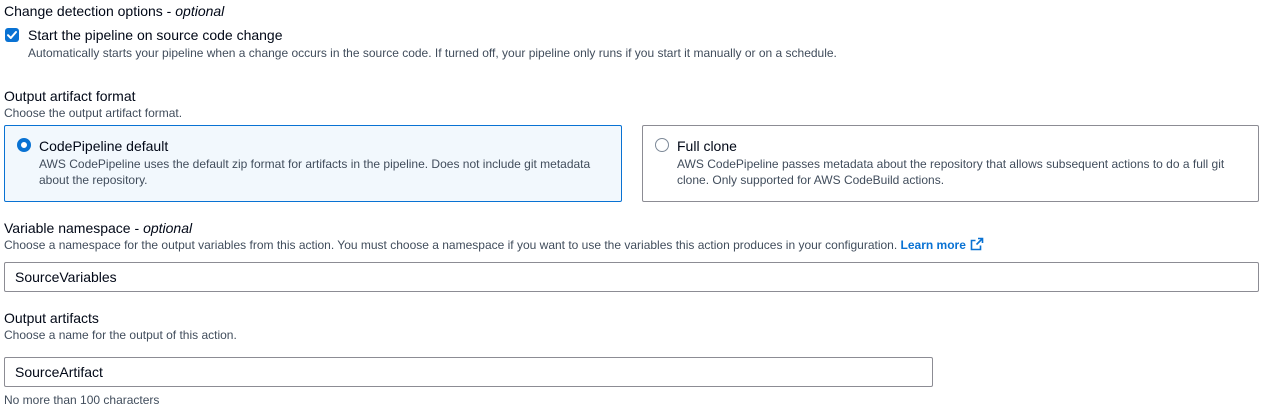 Image resolution: width=1272 pixels, height=413 pixels. I want to click on output-artifacts-input, so click(468, 372).